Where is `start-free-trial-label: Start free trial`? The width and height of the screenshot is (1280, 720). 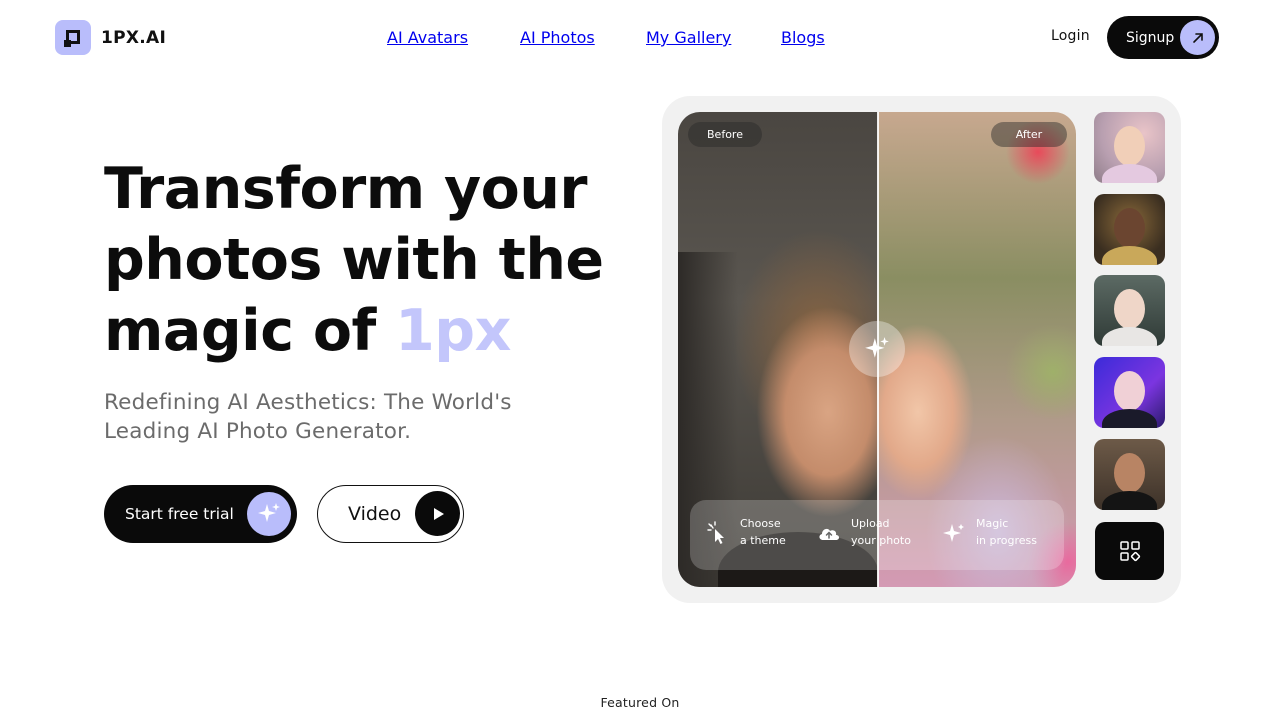 start-free-trial-label: Start free trial is located at coordinates (179, 514).